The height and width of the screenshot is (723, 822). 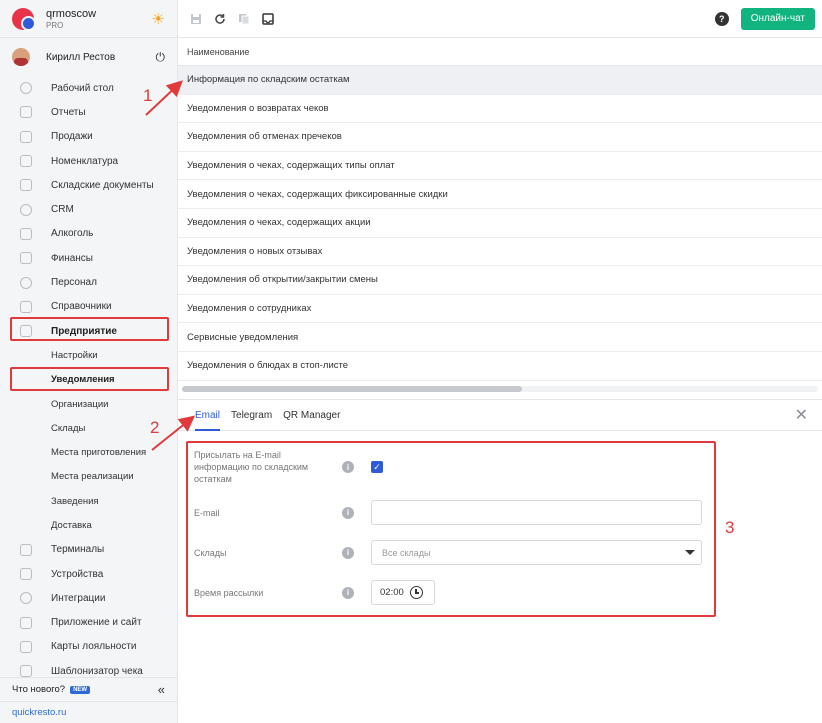 I want to click on staff-icon, so click(x=26, y=282).